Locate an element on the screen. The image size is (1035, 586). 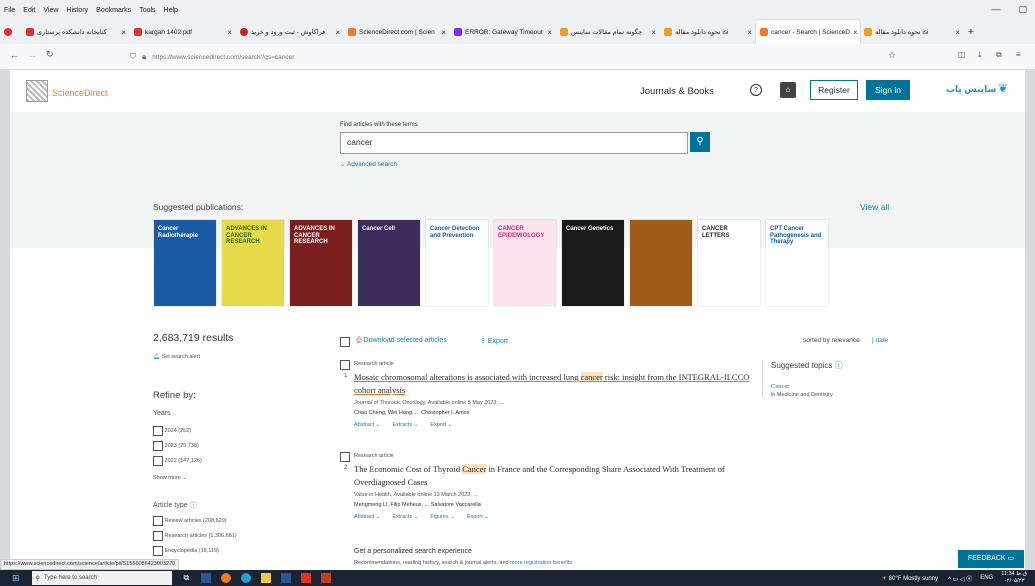
journal-cover-3: ADVANCES IN CANCER RESEARCH is located at coordinates (321, 263).